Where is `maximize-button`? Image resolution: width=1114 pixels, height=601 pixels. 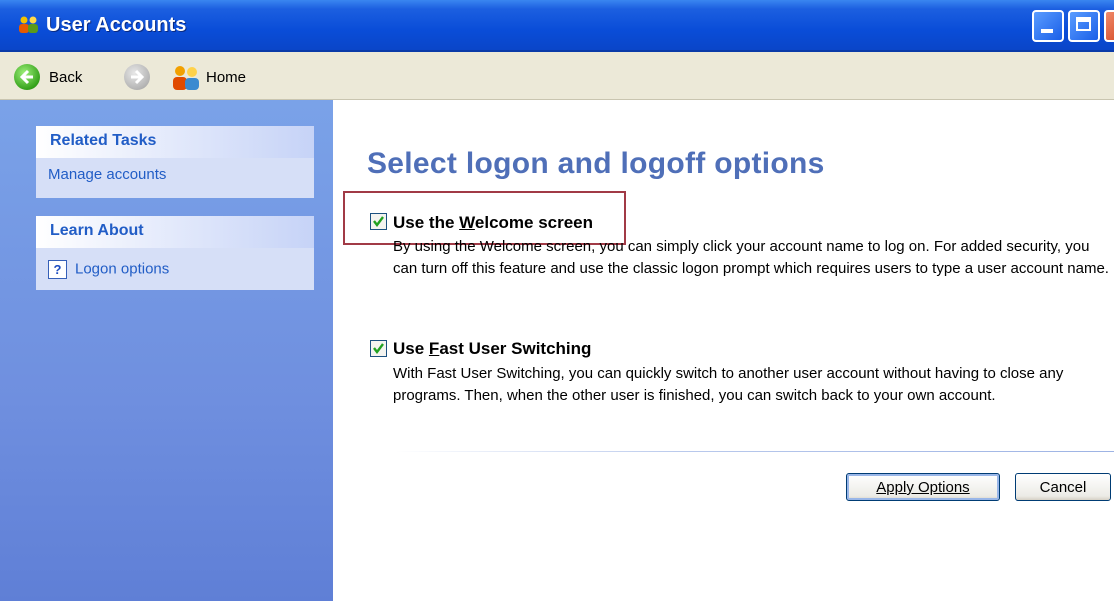
maximize-button is located at coordinates (1084, 26).